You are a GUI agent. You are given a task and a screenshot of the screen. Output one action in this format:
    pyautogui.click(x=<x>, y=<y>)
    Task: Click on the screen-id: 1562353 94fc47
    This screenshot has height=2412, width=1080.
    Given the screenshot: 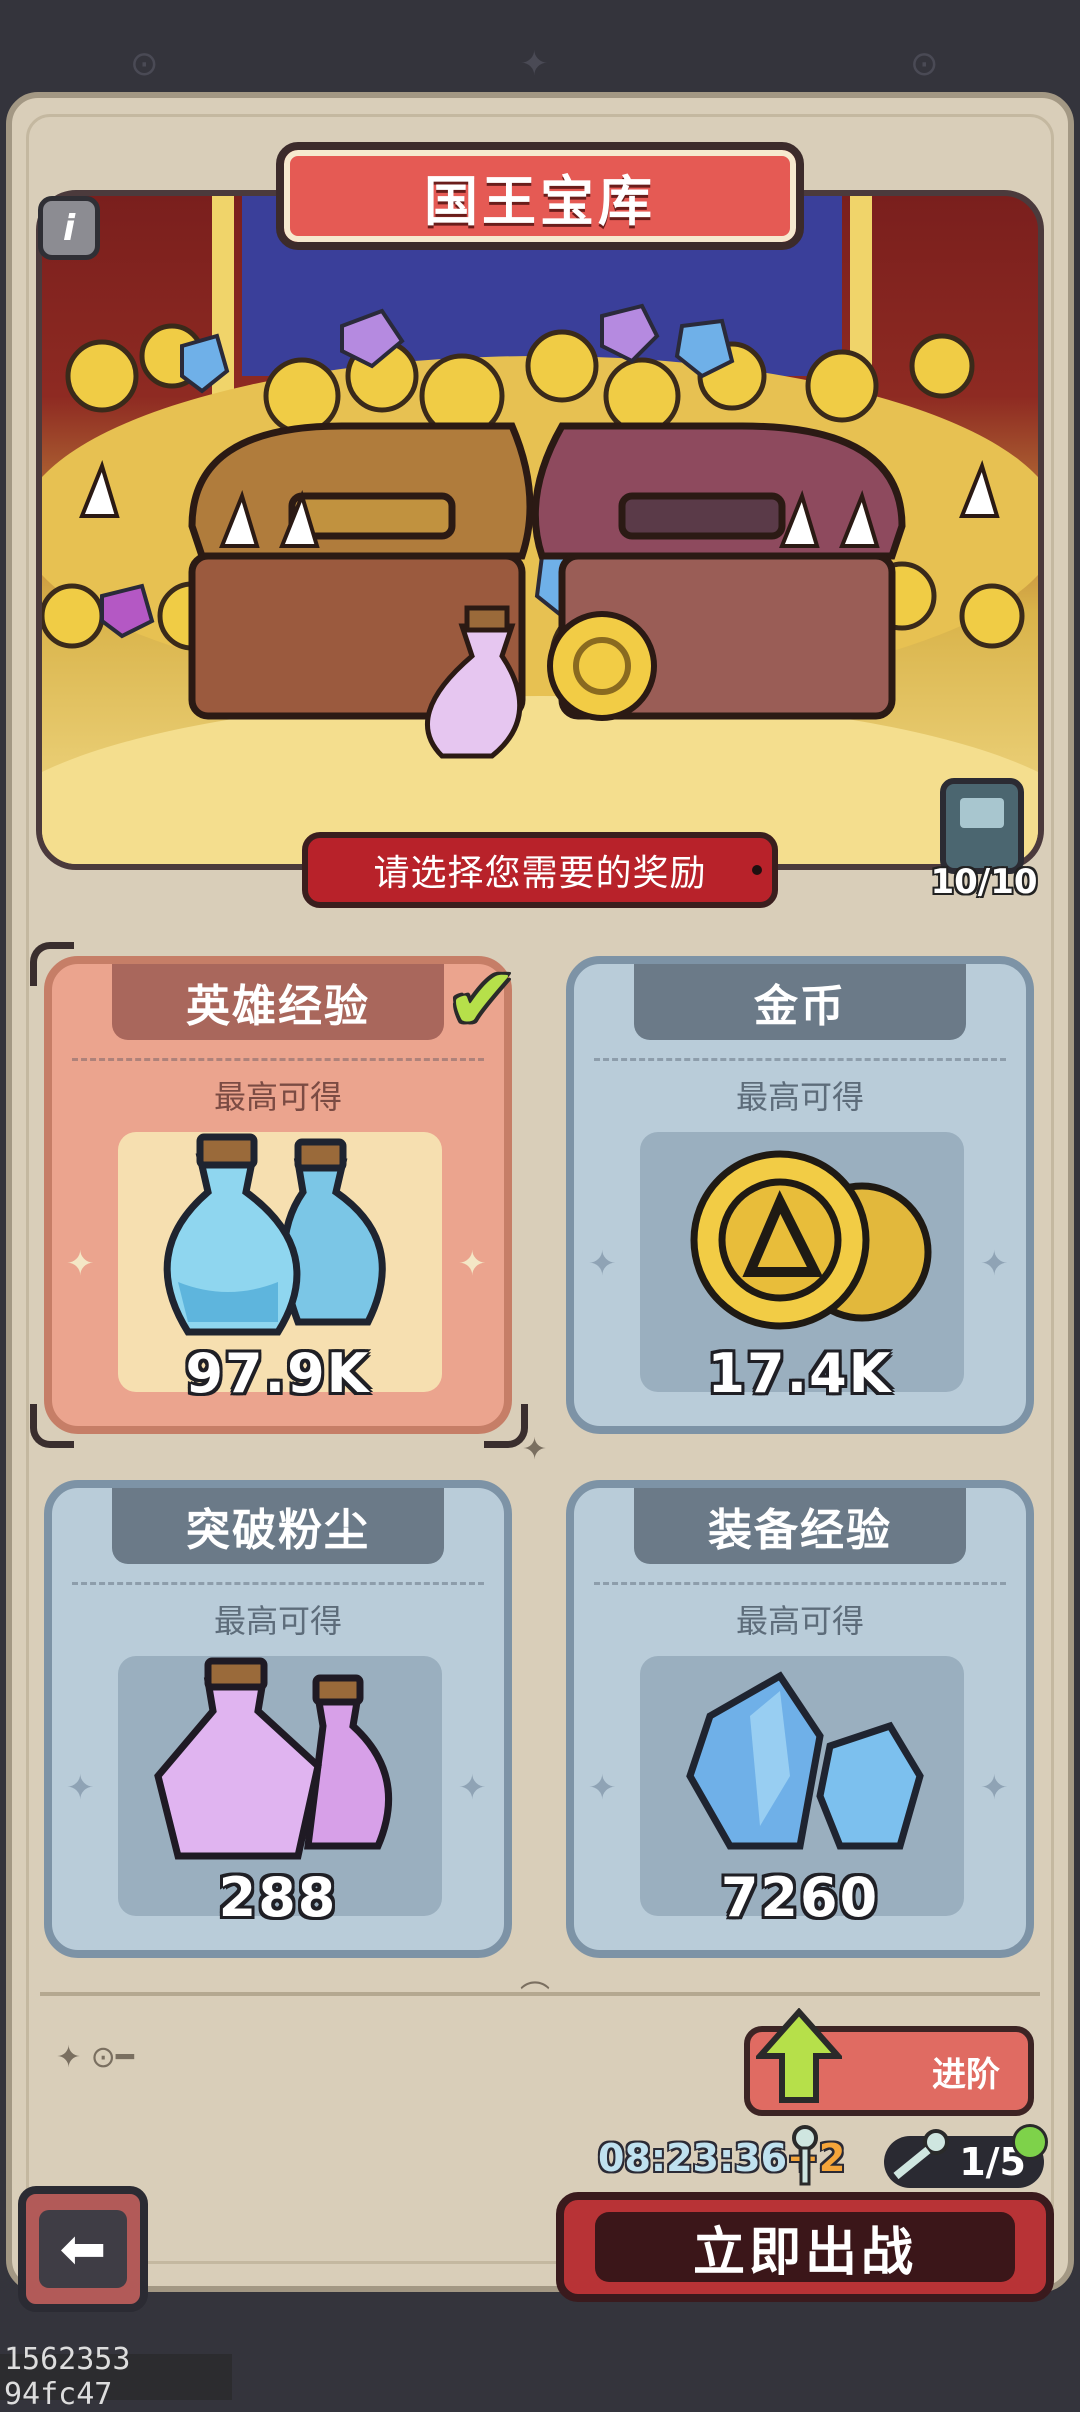 What is the action you would take?
    pyautogui.click(x=116, y=2377)
    